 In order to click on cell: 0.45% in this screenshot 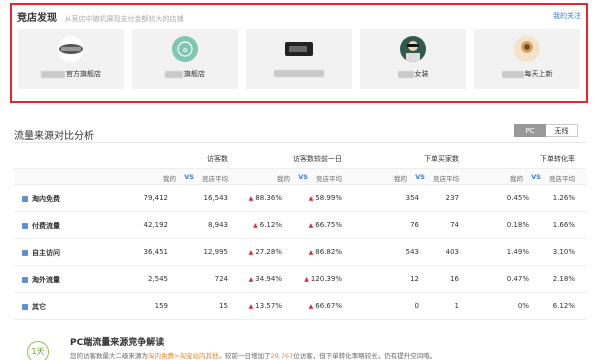, I will do `click(517, 198)`.